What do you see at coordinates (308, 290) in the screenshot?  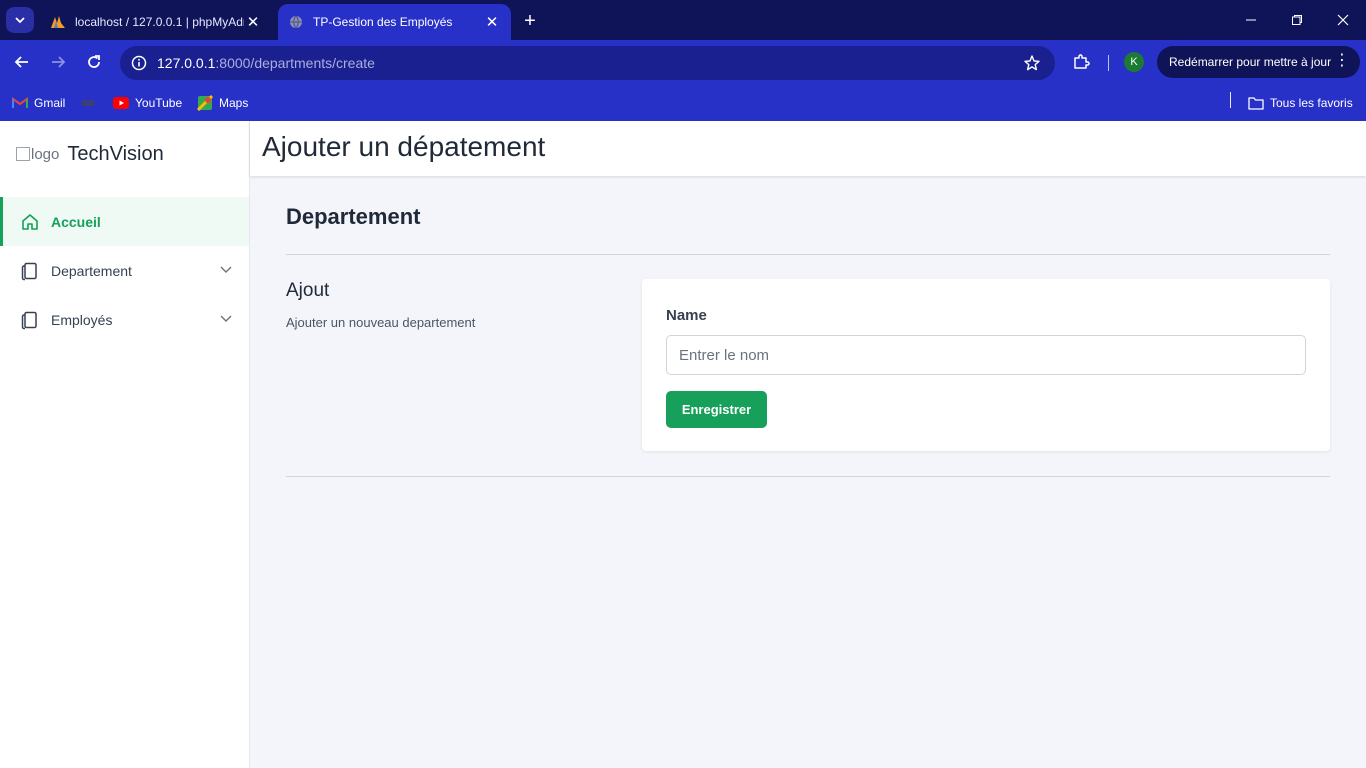 I see `form-heading: Ajout` at bounding box center [308, 290].